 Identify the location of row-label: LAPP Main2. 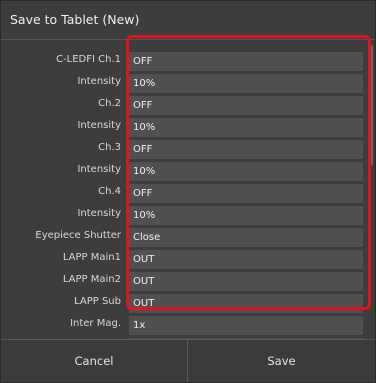
(91, 279).